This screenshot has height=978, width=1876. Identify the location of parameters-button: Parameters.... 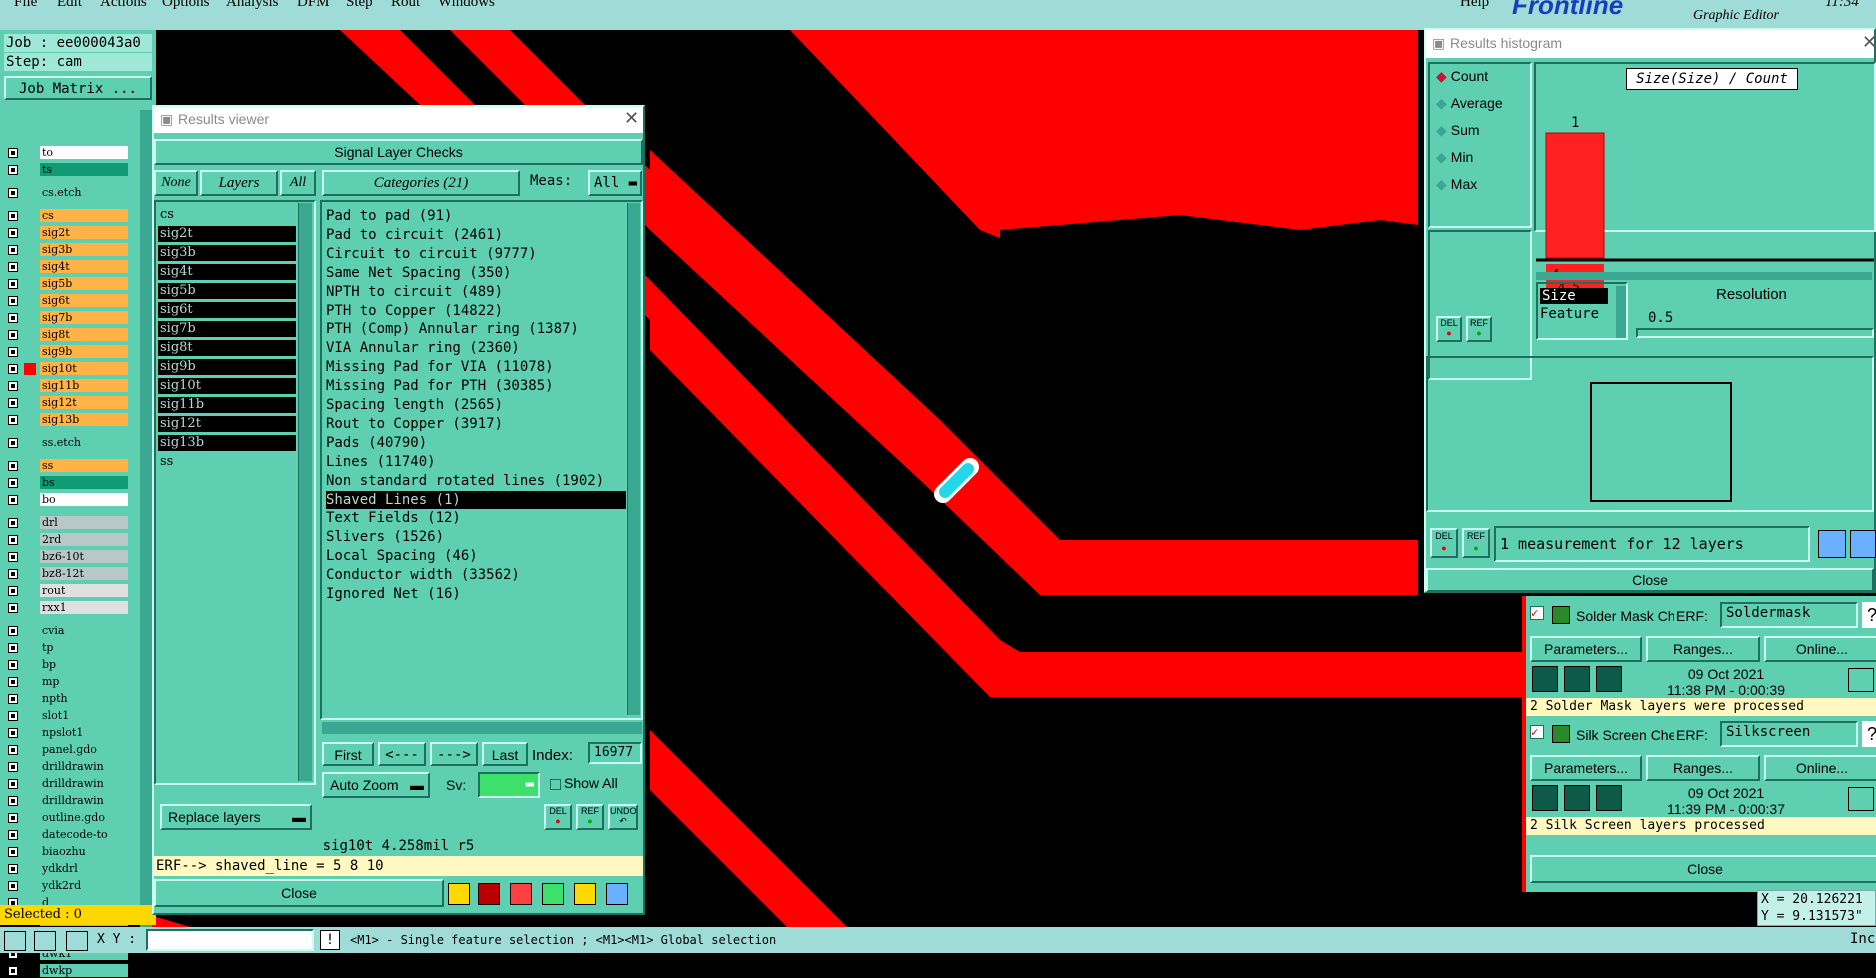
(1586, 649).